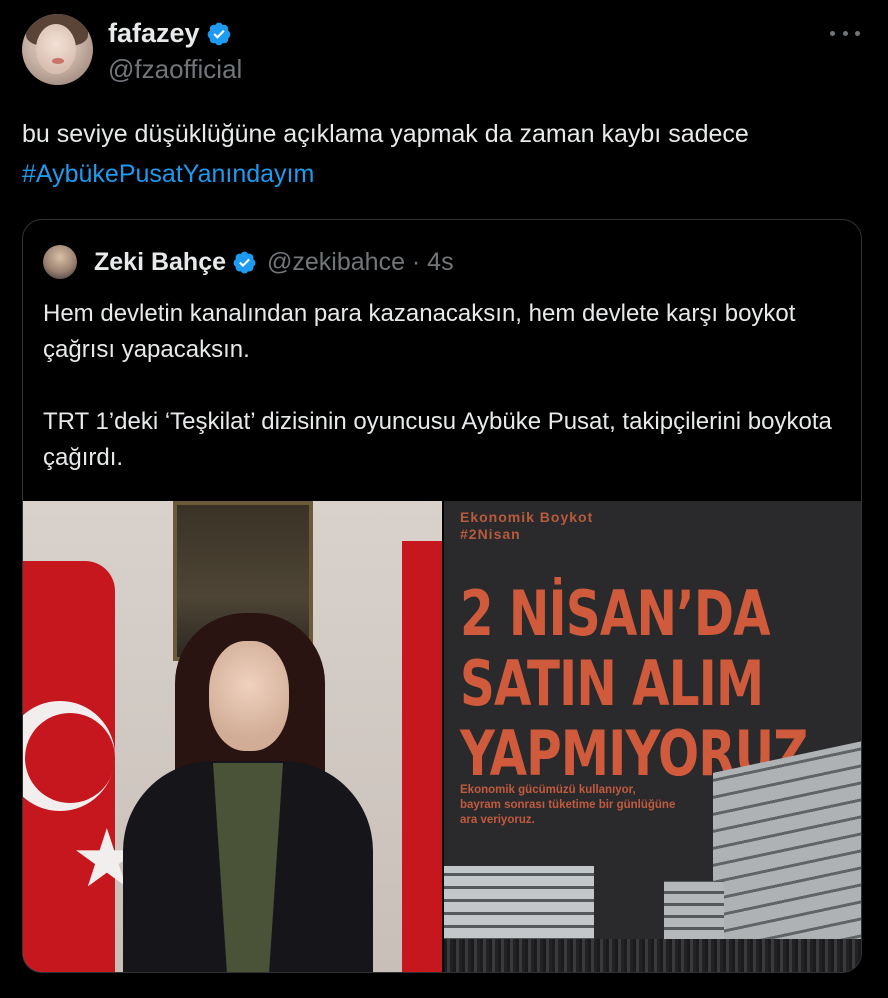  What do you see at coordinates (490, 534) in the screenshot?
I see `poster-tag-2: #2Nisan` at bounding box center [490, 534].